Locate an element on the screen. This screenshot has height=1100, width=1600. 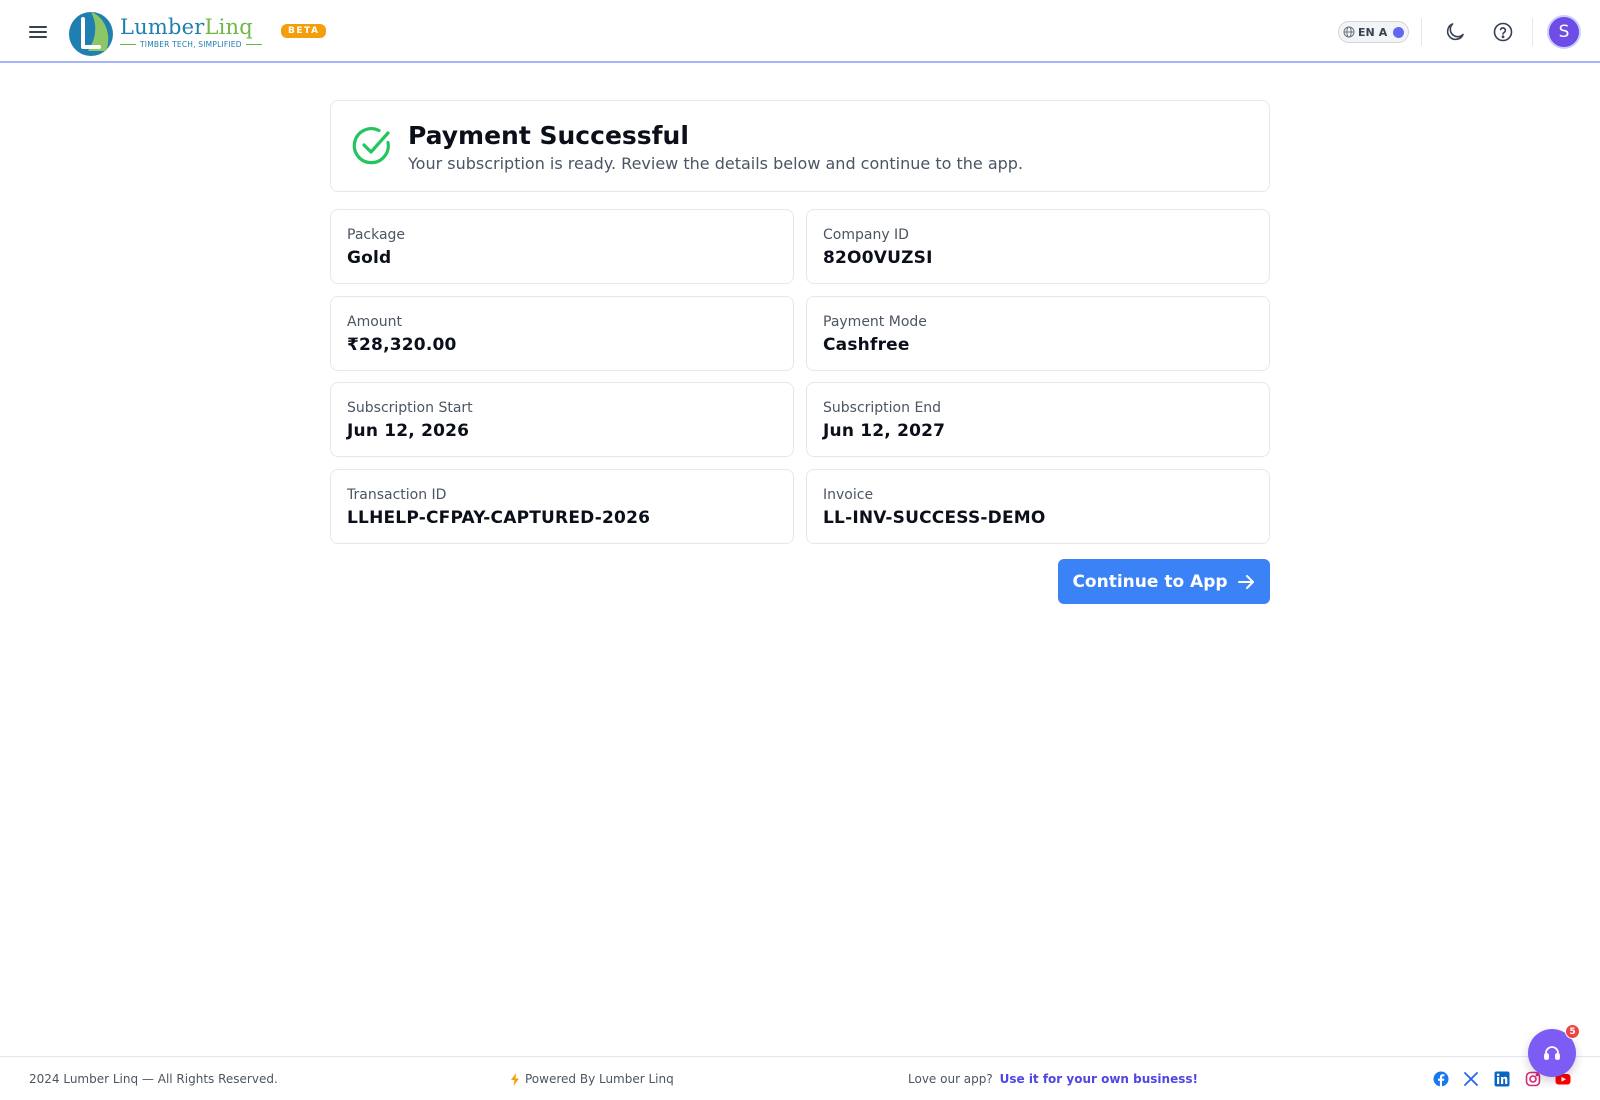
help-circle-icon is located at coordinates (1503, 32).